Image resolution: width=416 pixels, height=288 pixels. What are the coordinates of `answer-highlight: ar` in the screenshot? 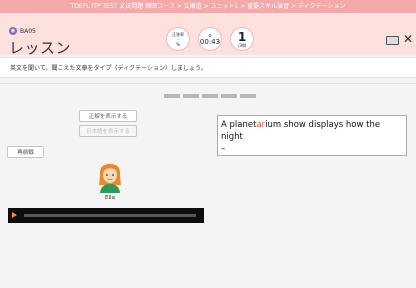 It's located at (261, 125).